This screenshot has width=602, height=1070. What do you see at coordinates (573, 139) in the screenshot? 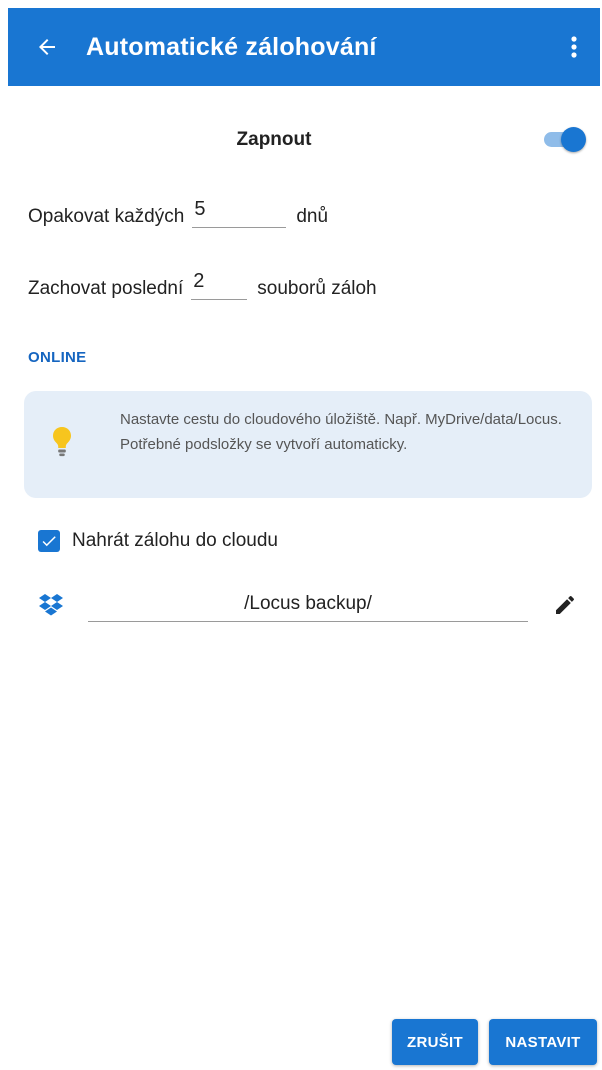
I see `toggle-thumb` at bounding box center [573, 139].